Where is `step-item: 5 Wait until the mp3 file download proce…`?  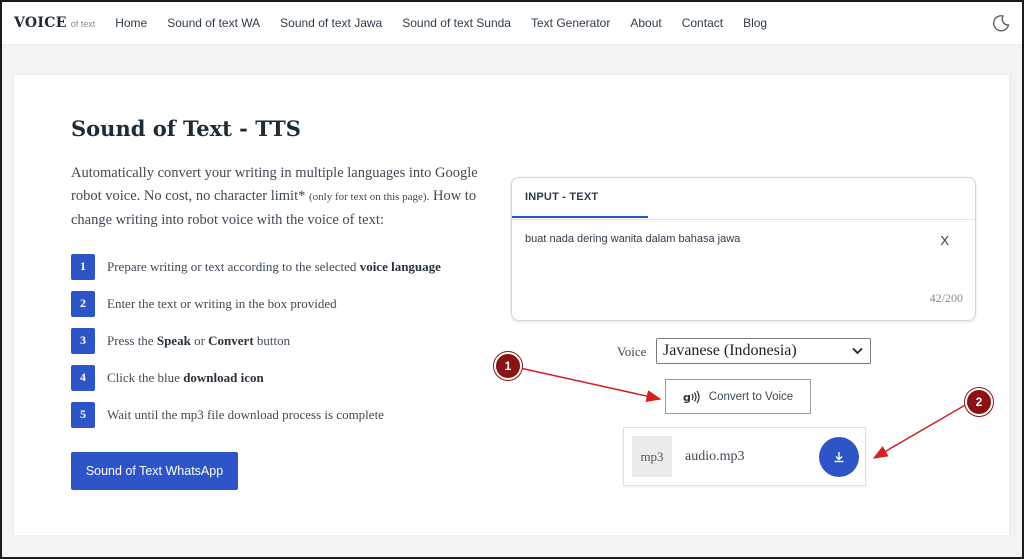 step-item: 5 Wait until the mp3 file download proce… is located at coordinates (256, 414).